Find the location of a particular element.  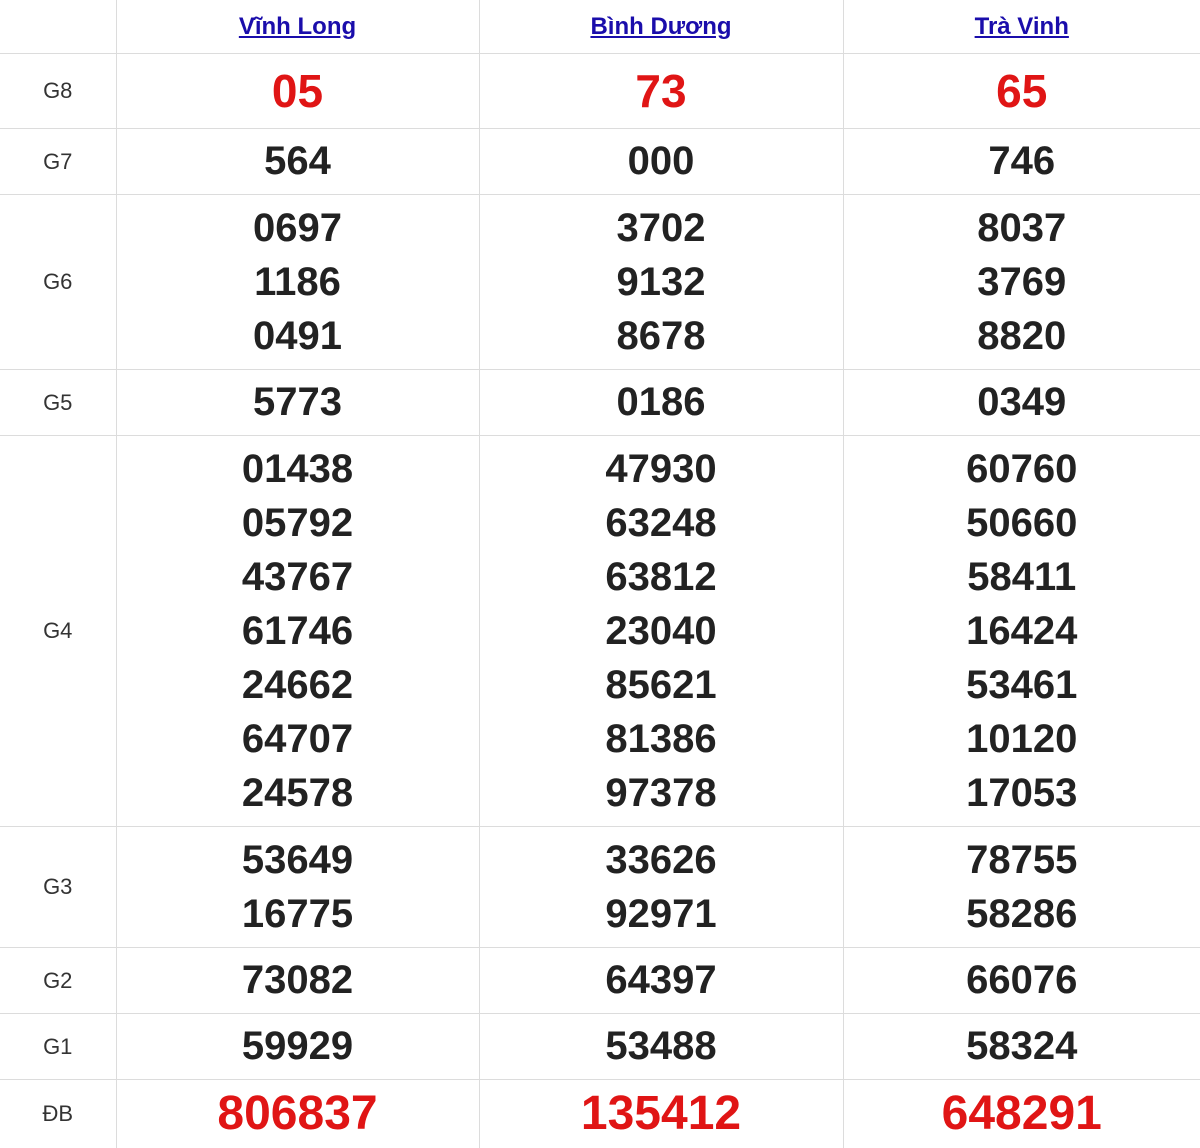

prize-cell: 0349 is located at coordinates (1021, 403).